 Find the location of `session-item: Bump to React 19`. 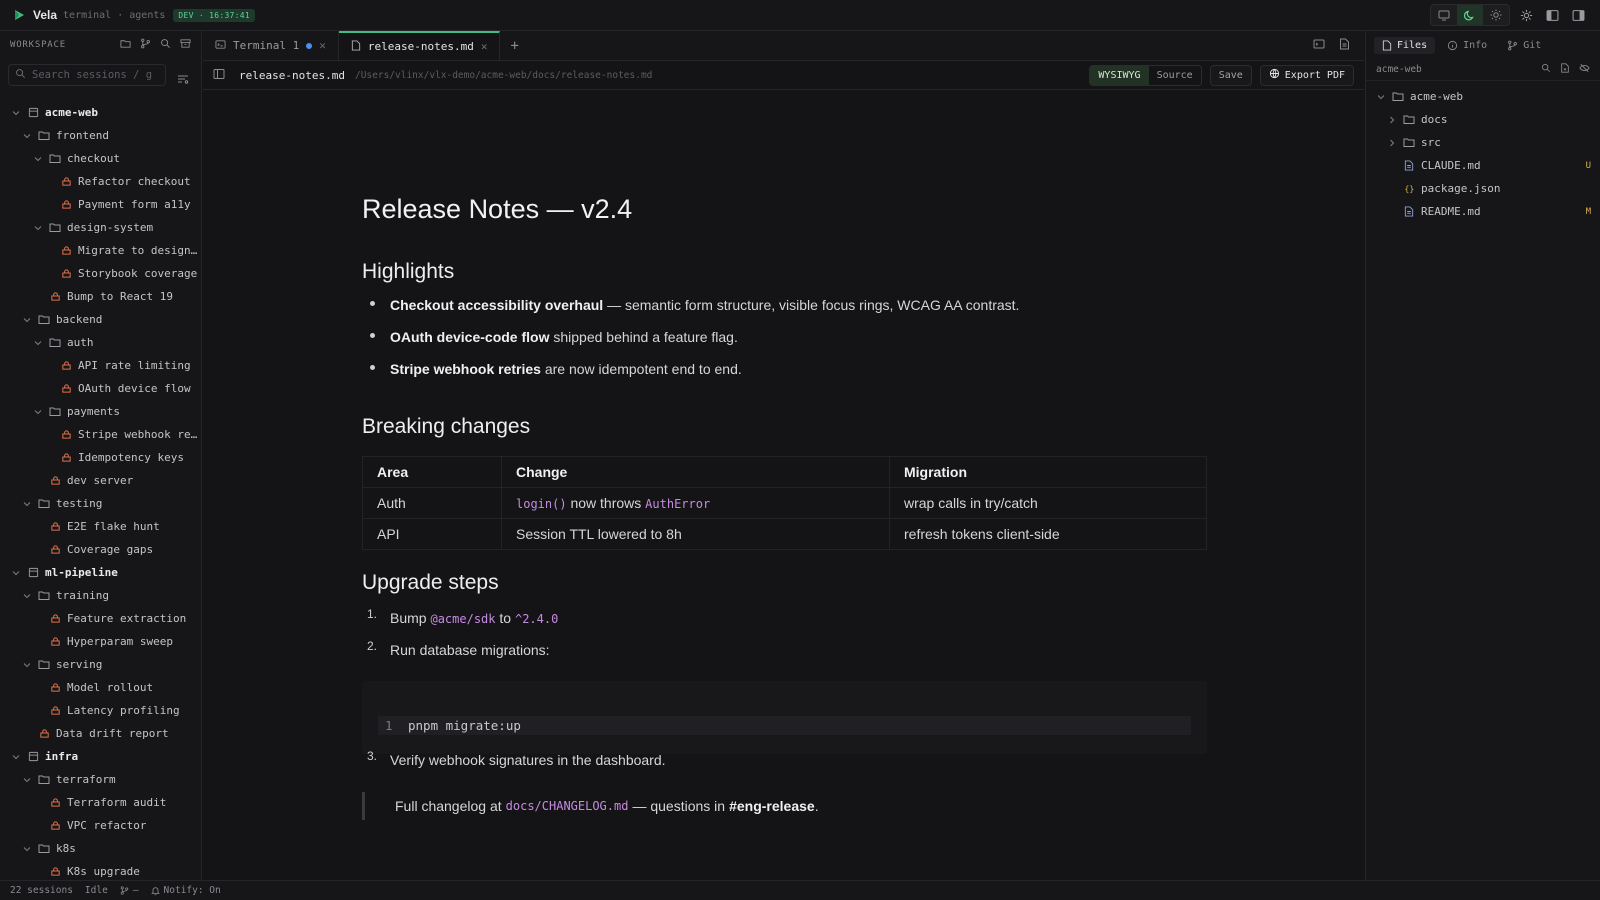

session-item: Bump to React 19 is located at coordinates (100, 296).